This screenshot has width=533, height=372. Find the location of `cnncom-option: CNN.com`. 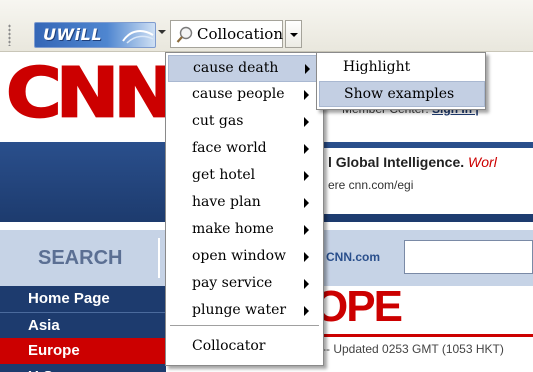

cnncom-option: CNN.com is located at coordinates (353, 257).